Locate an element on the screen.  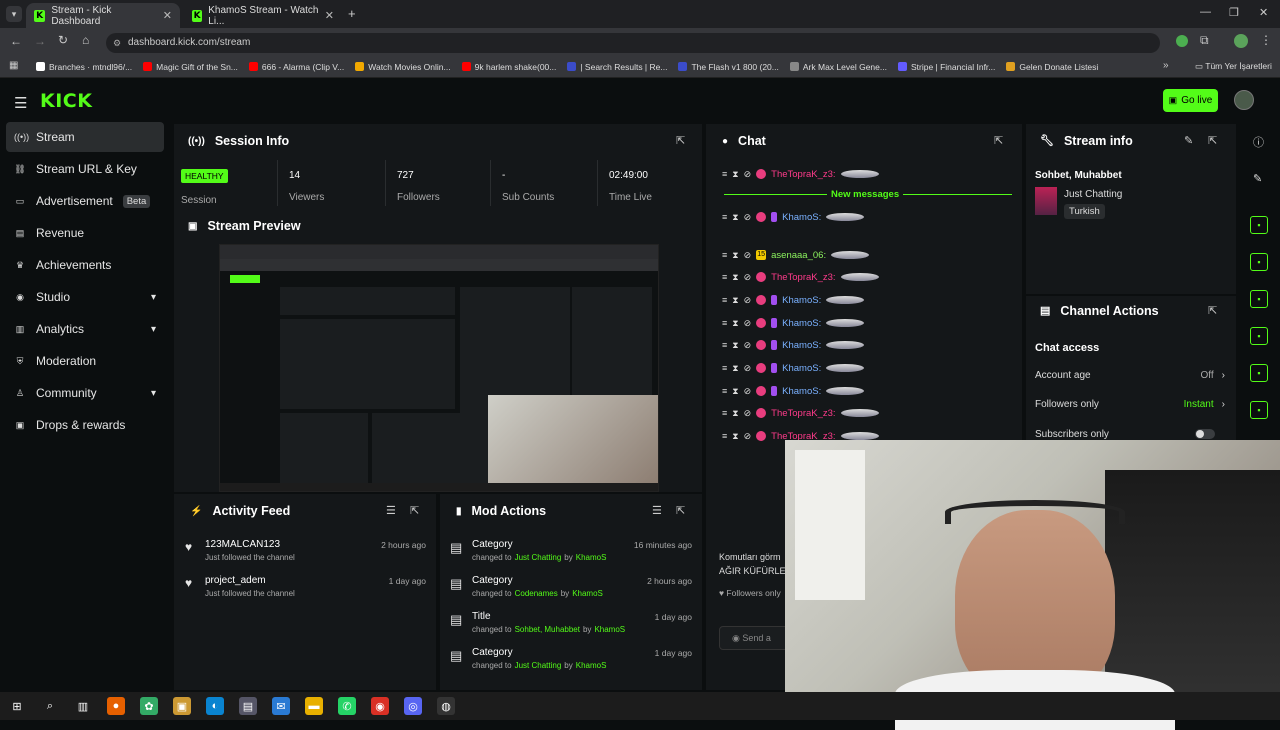
sidebar-item-stream-url-key: ⛓ Stream URL & Key is located at coordinates (85, 169).